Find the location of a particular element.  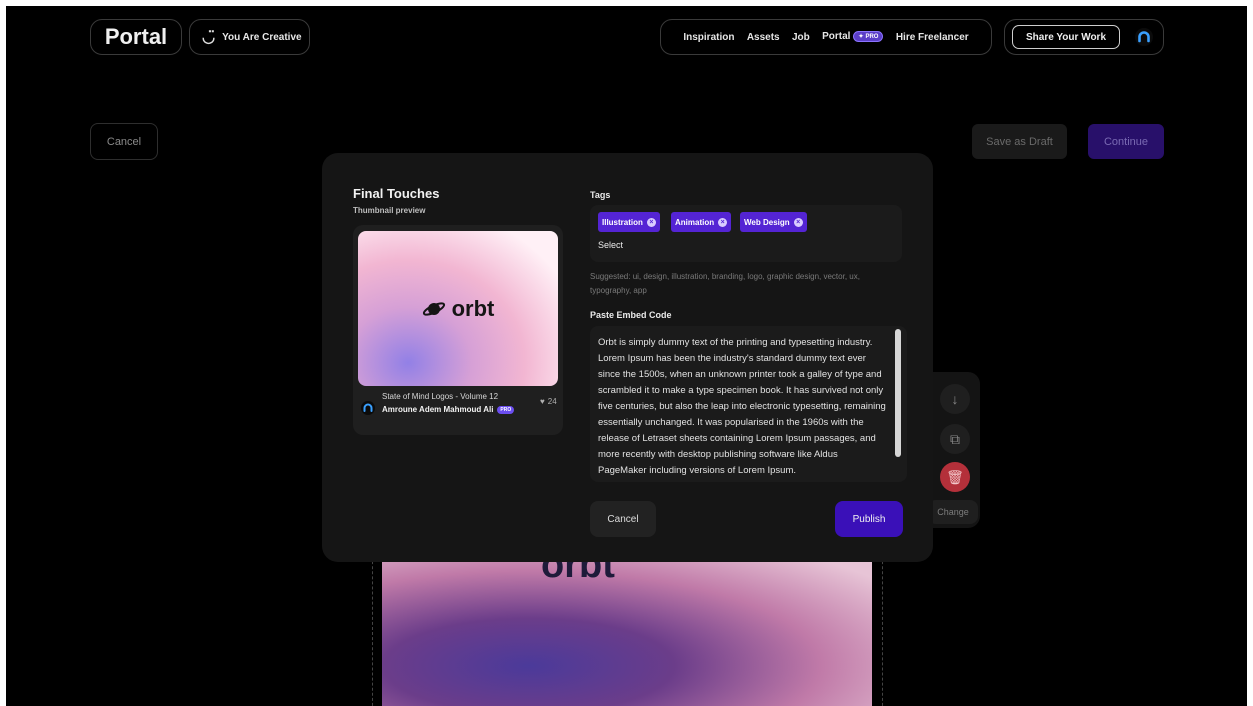

tag-select-placeholder: Select is located at coordinates (610, 245).